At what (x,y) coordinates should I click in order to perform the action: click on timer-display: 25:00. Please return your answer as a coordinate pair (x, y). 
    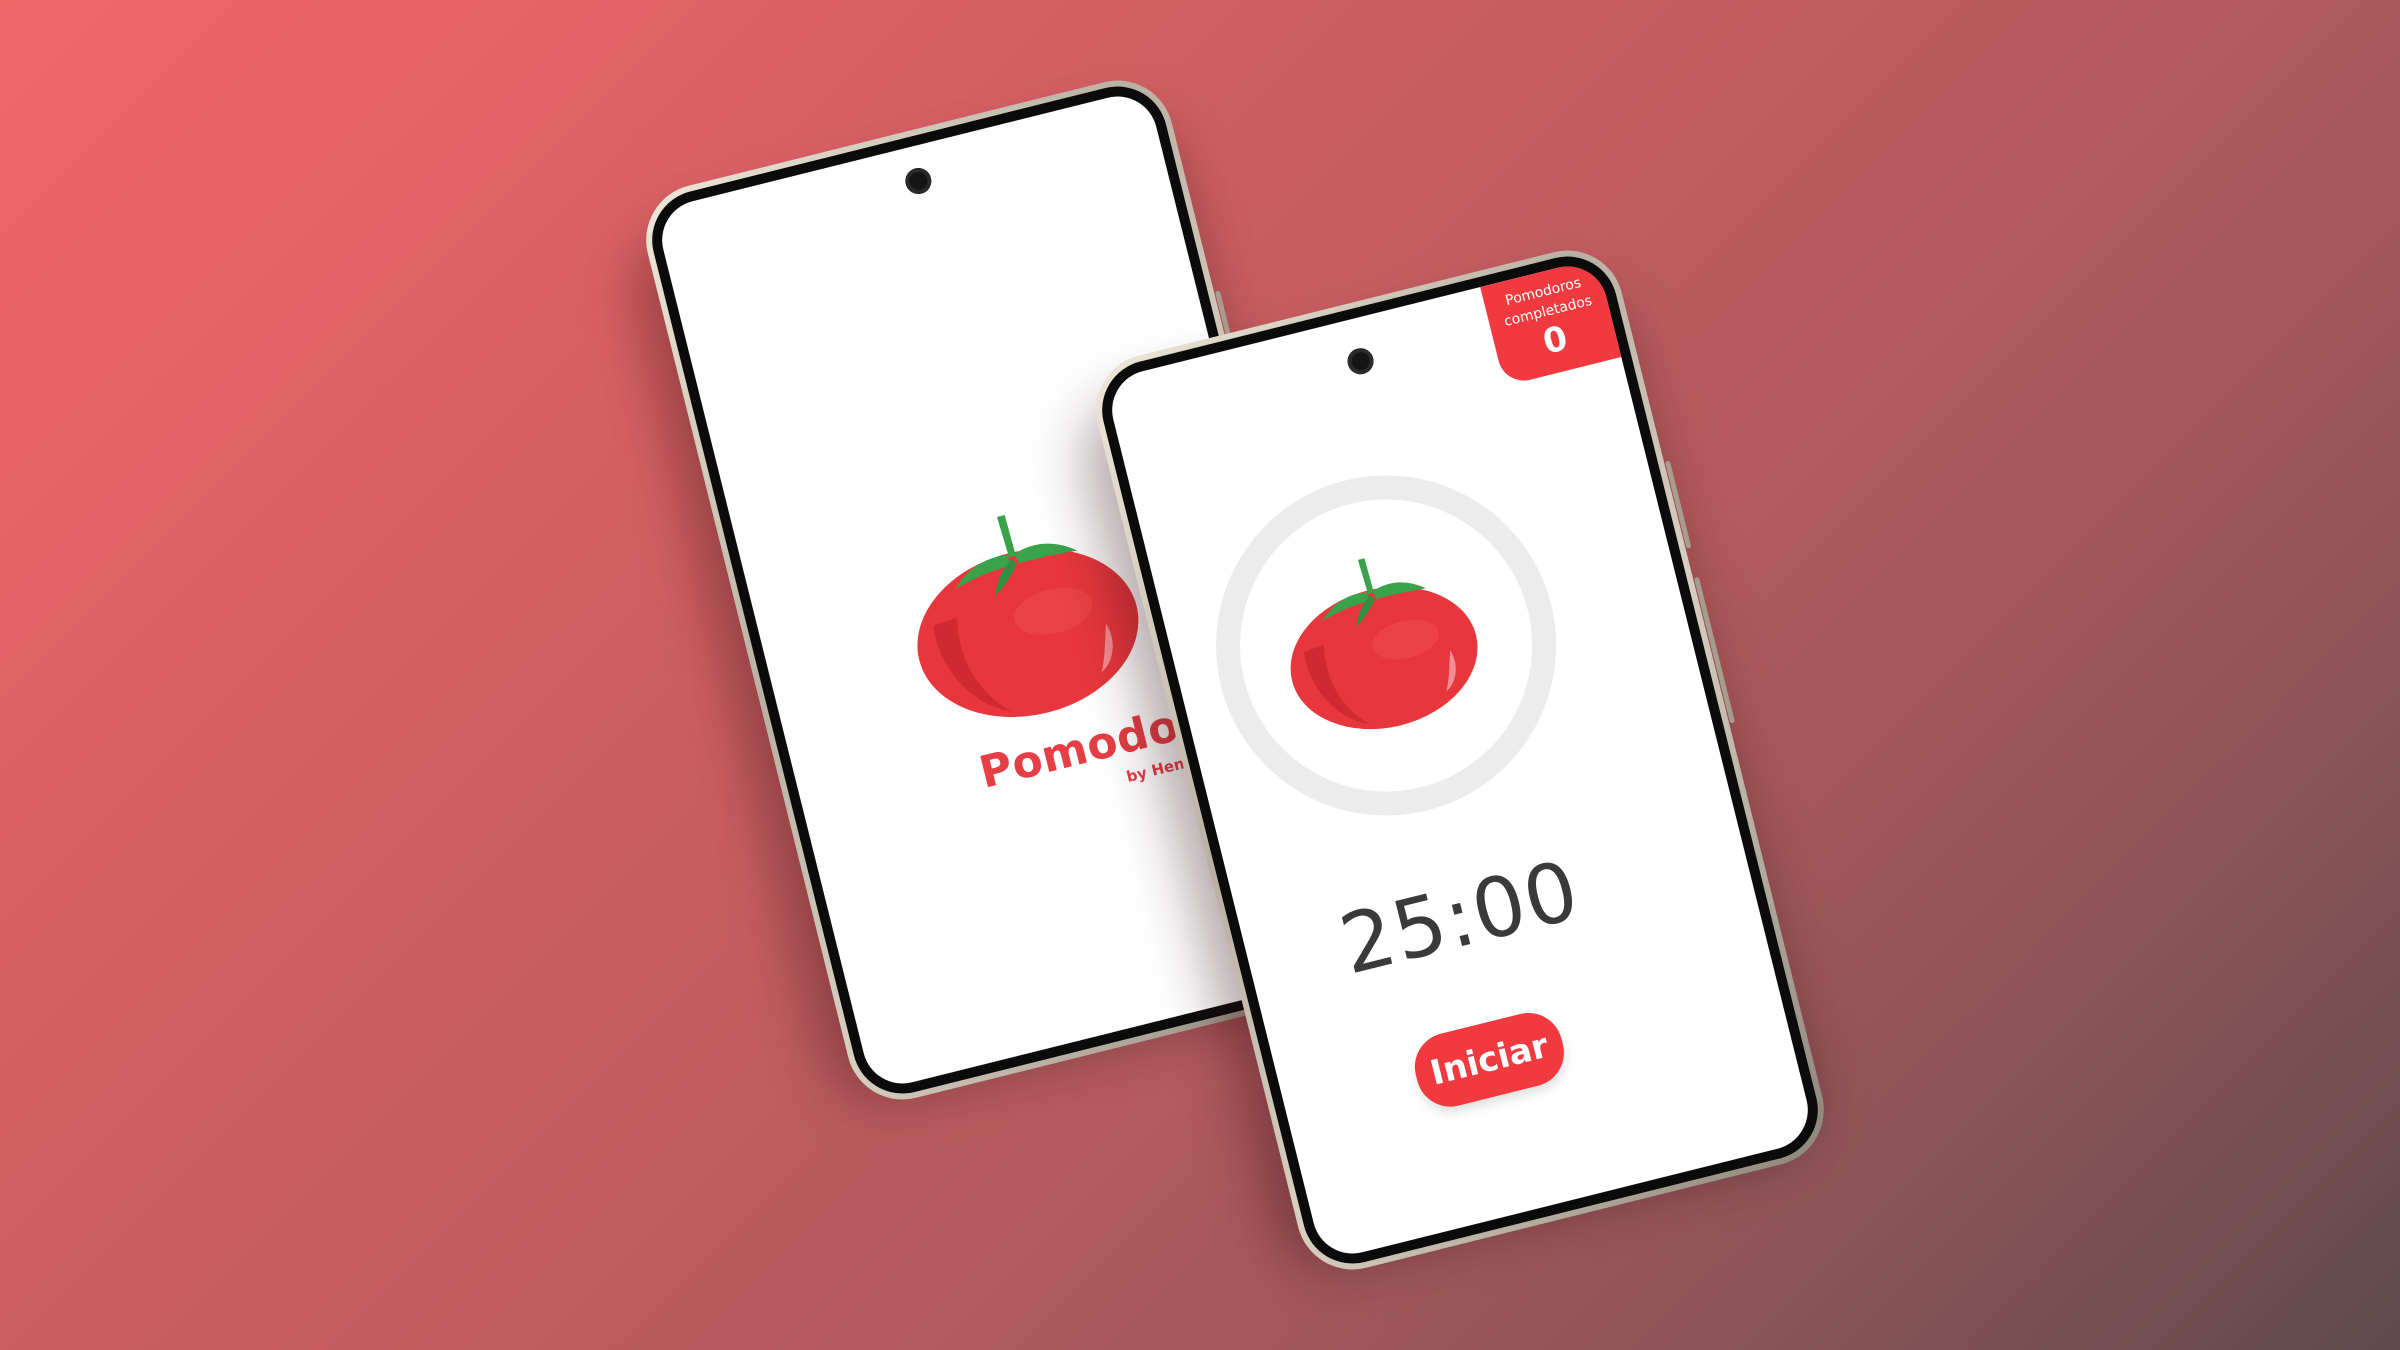
    Looking at the image, I should click on (1460, 918).